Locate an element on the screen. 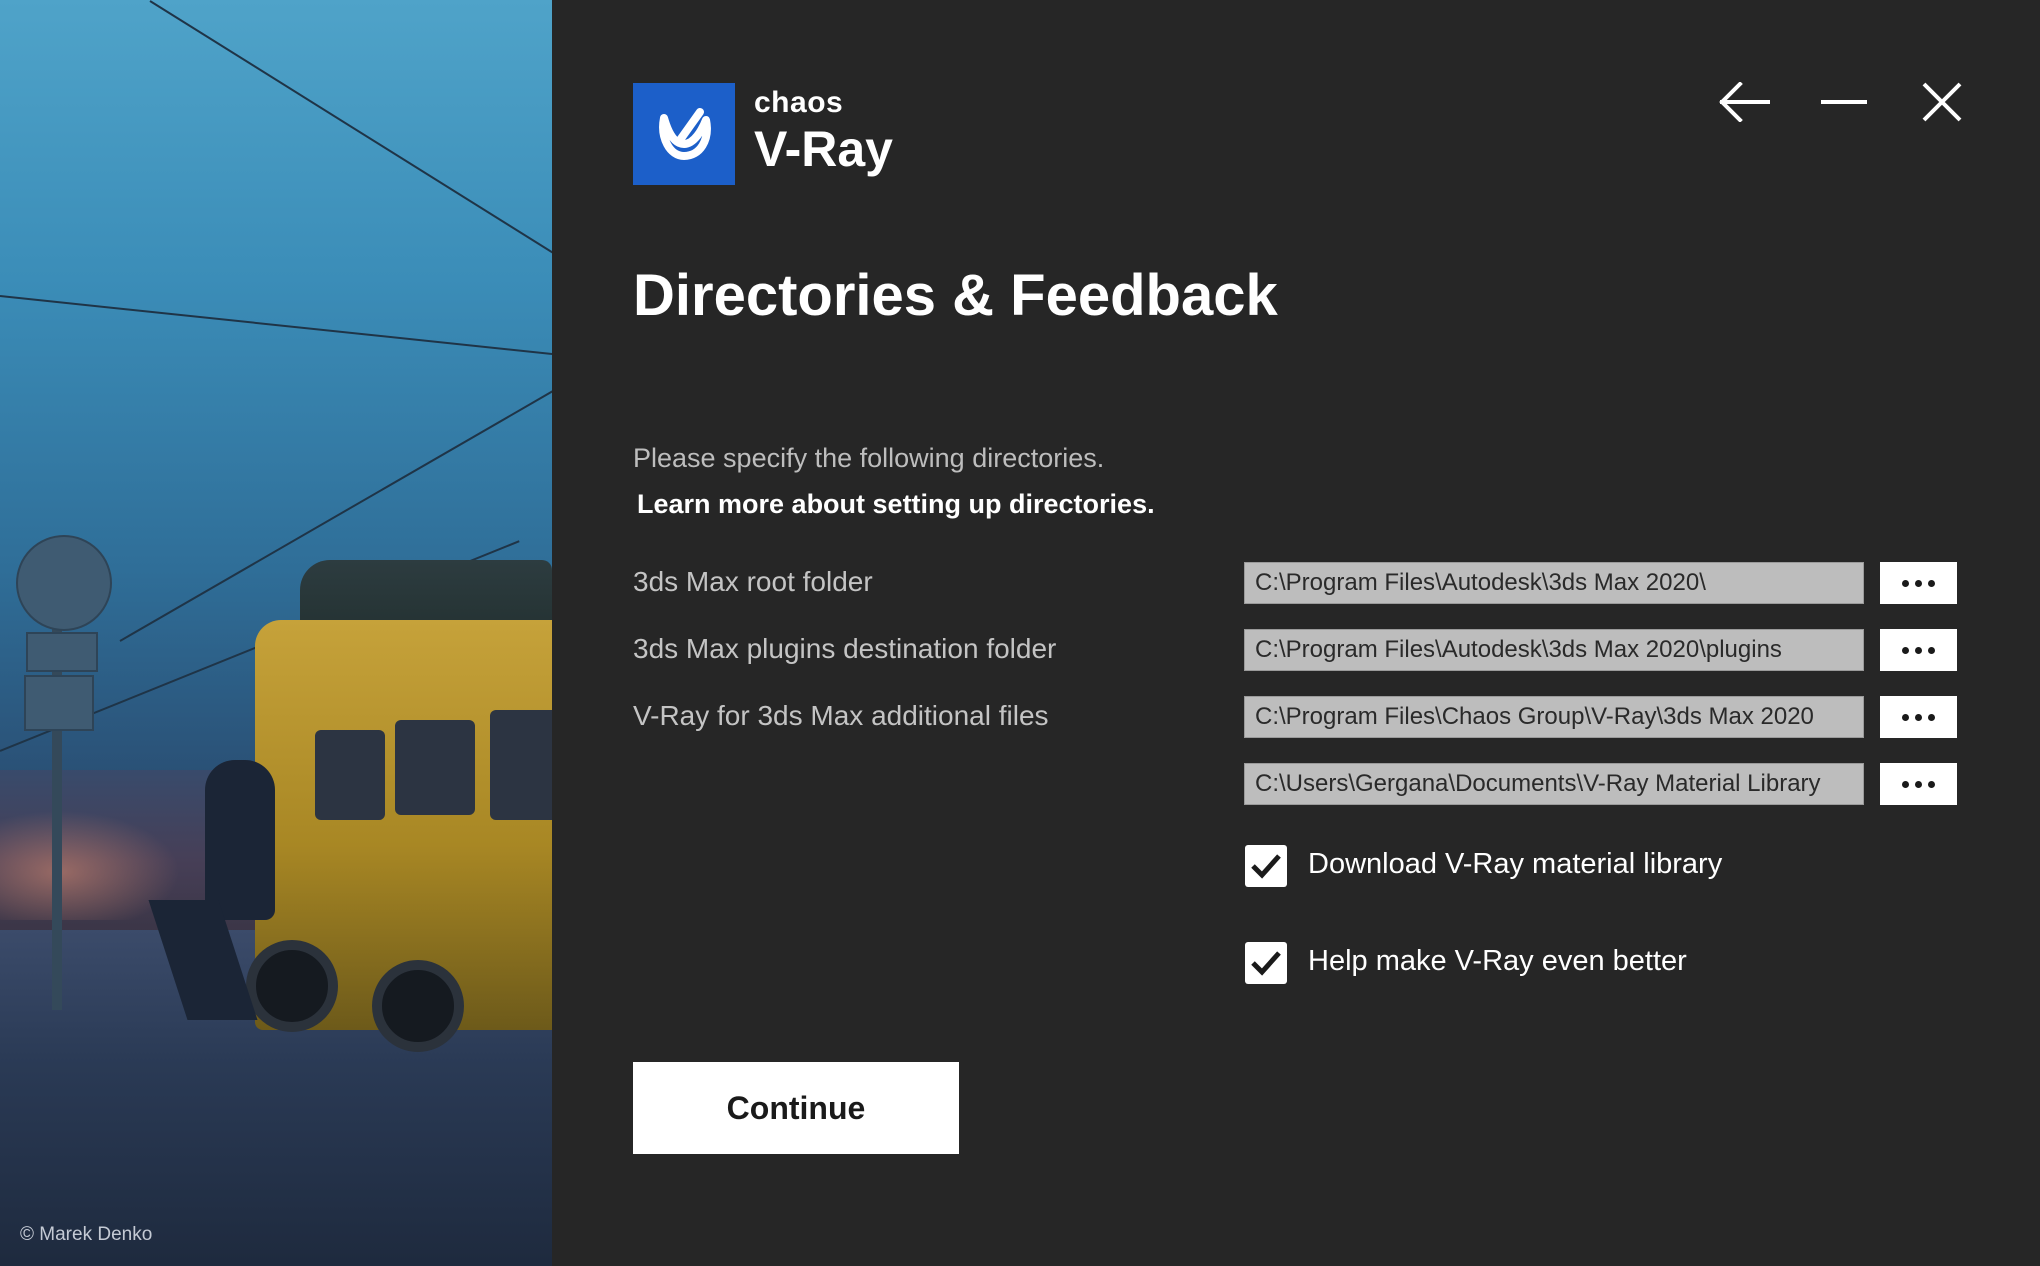 Image resolution: width=2040 pixels, height=1266 pixels. arrow-left-icon is located at coordinates (1744, 102).